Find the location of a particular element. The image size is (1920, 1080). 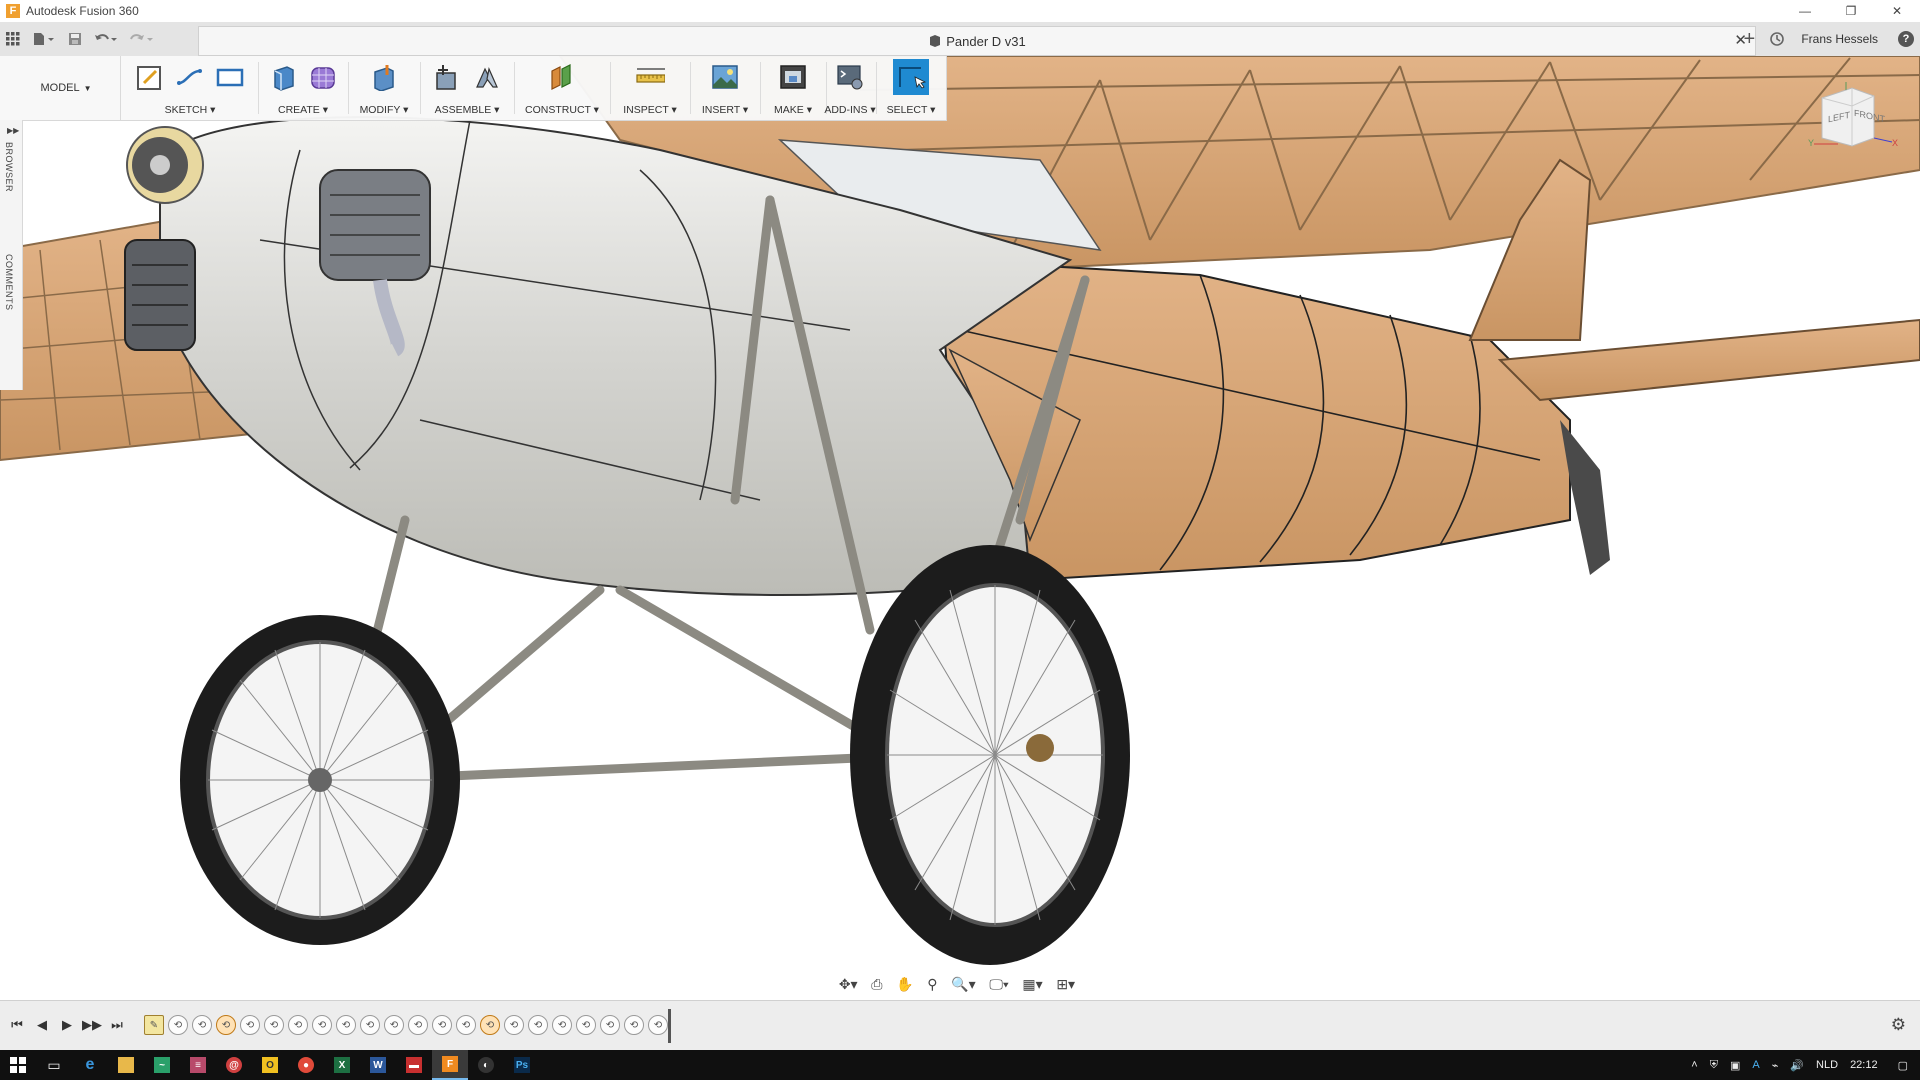

help-icon: ? is located at coordinates (1906, 39).